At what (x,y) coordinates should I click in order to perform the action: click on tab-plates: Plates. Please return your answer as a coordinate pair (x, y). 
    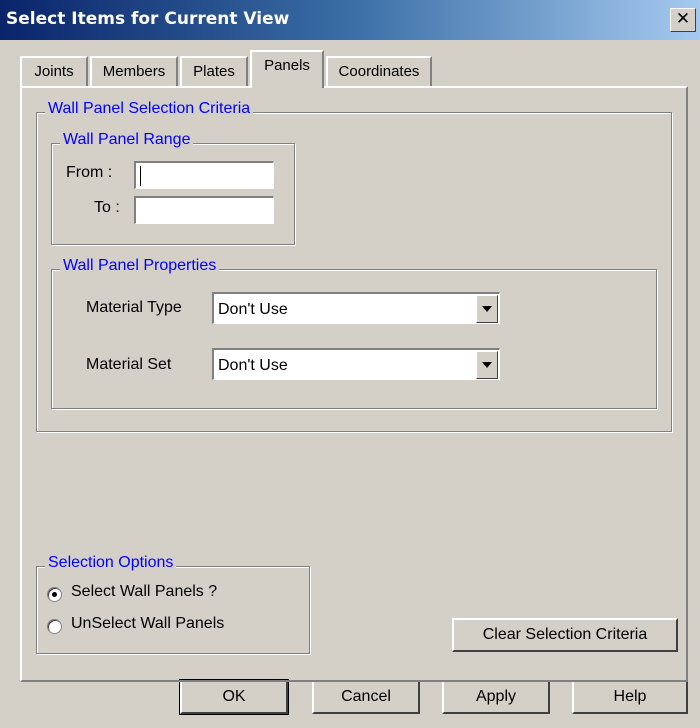
    Looking at the image, I should click on (214, 71).